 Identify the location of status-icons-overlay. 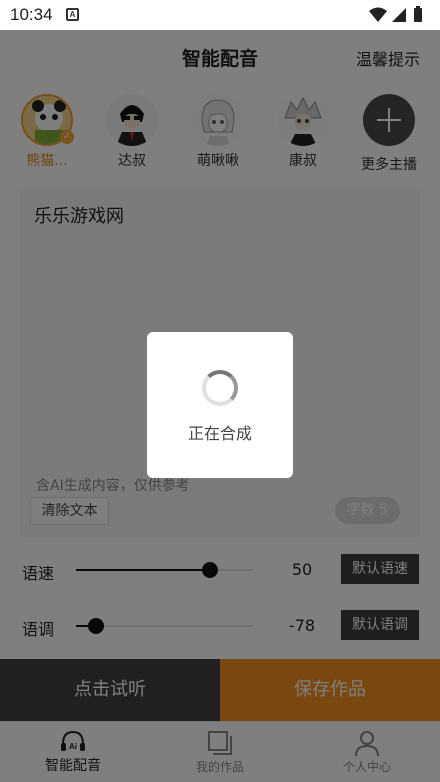
(395, 14).